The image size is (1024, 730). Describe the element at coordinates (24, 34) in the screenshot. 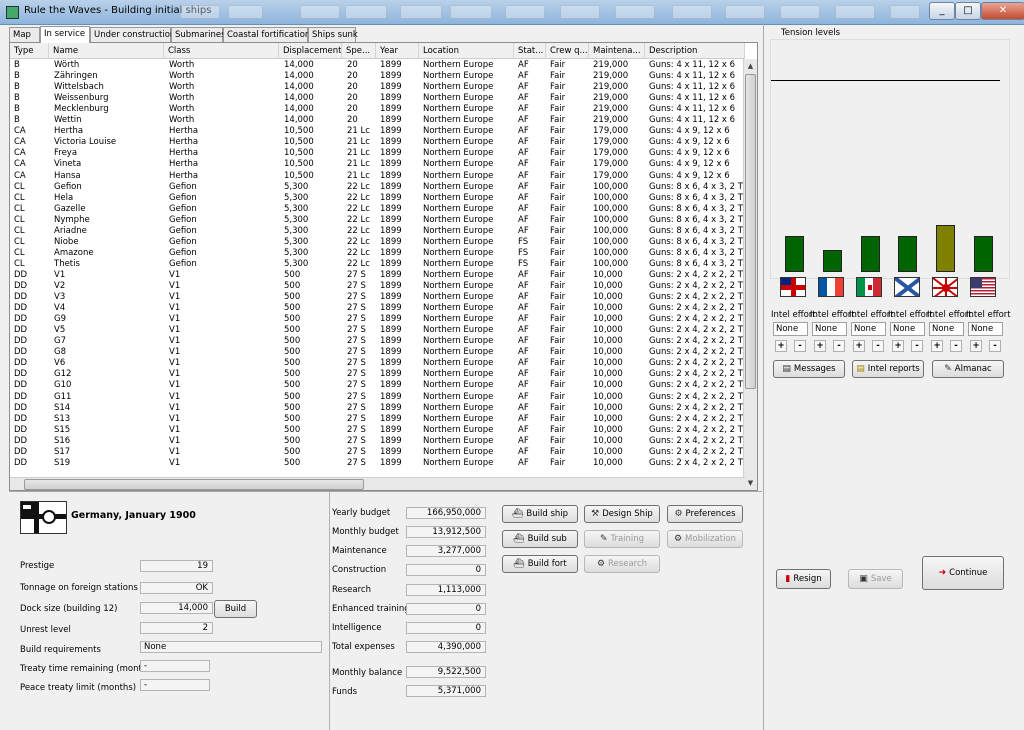

I see `tab-map: Map` at that location.